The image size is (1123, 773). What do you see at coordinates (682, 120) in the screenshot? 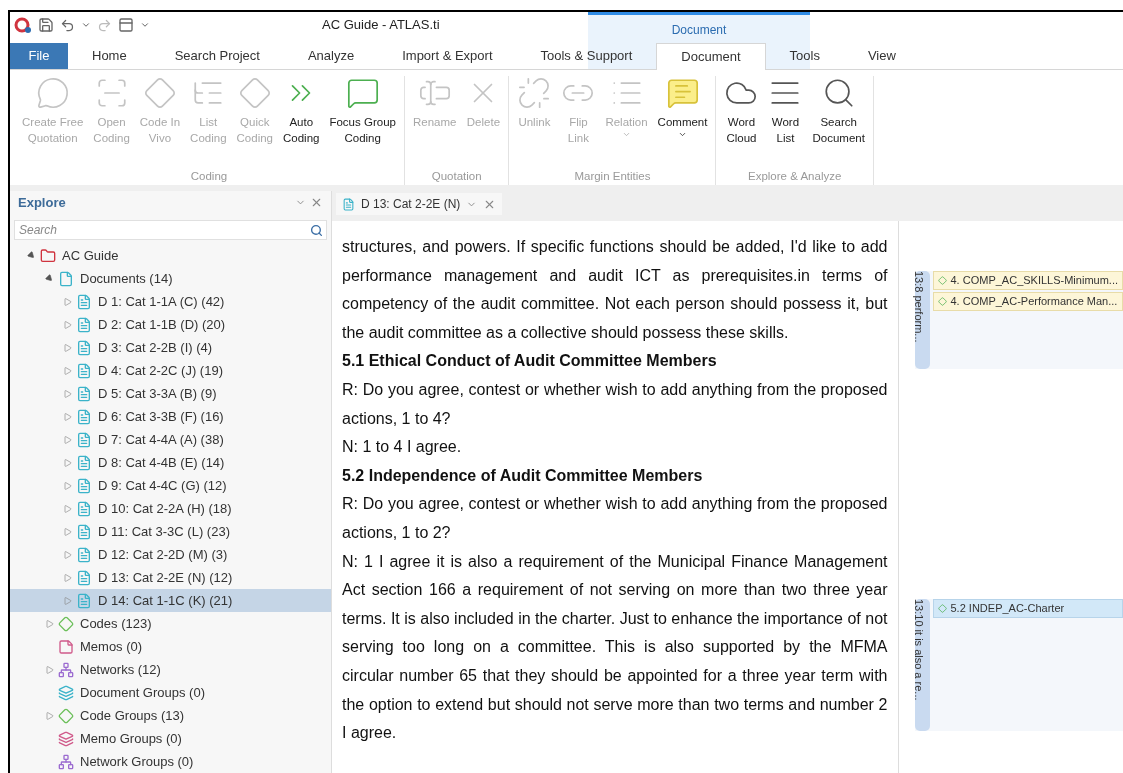
I see `ribbon-button: Comment` at bounding box center [682, 120].